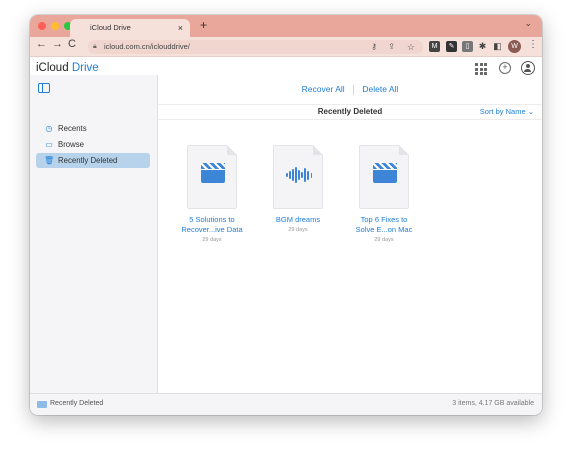  I want to click on brand-main: iCloud, so click(52, 68).